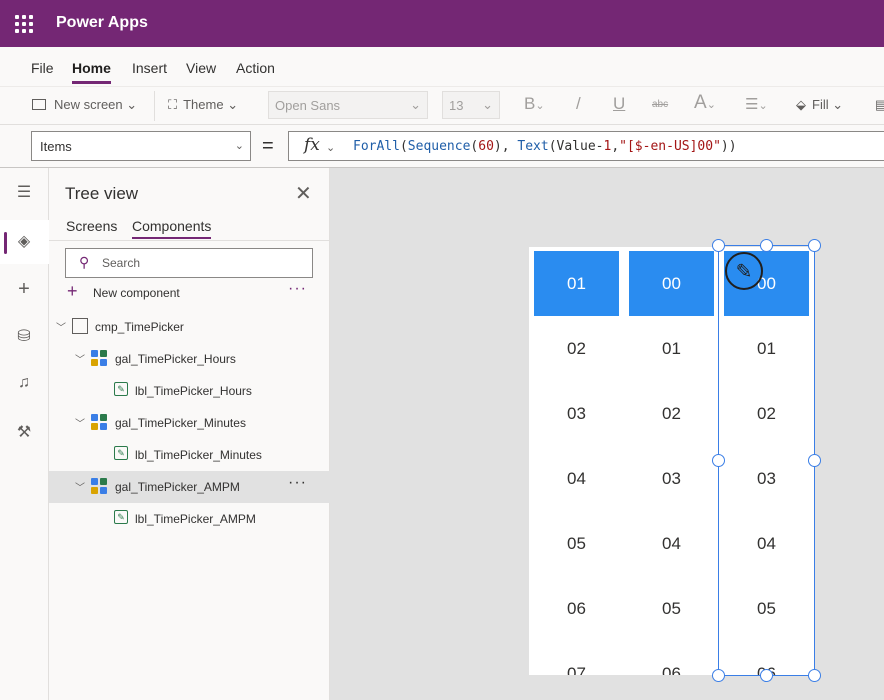  I want to click on gallery-minutes: 00 01 02 03 04 05 06, so click(671, 461).